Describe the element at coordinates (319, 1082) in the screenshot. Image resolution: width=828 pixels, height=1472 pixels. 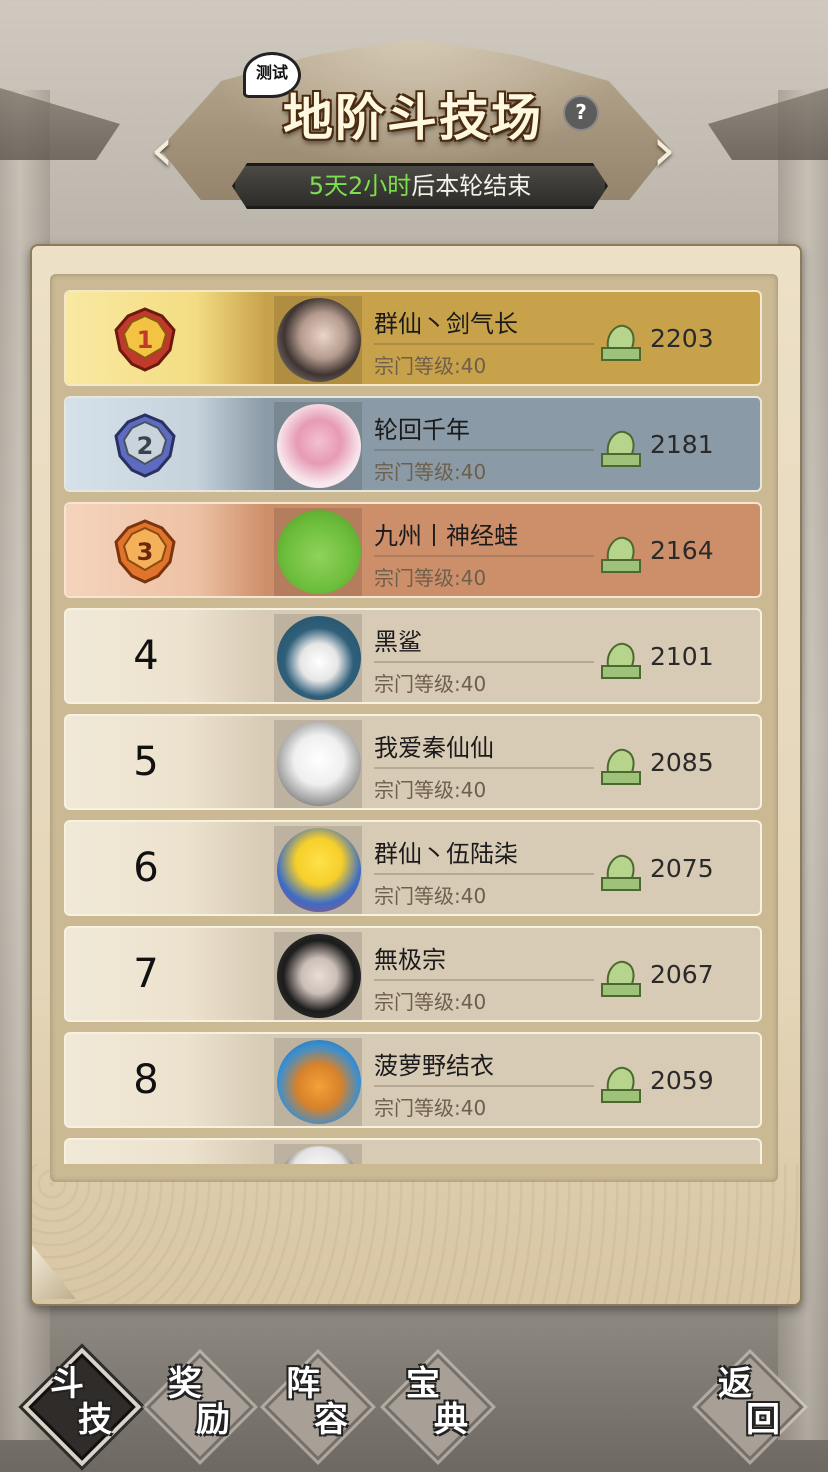
I see `pineapple-house-avatar` at that location.